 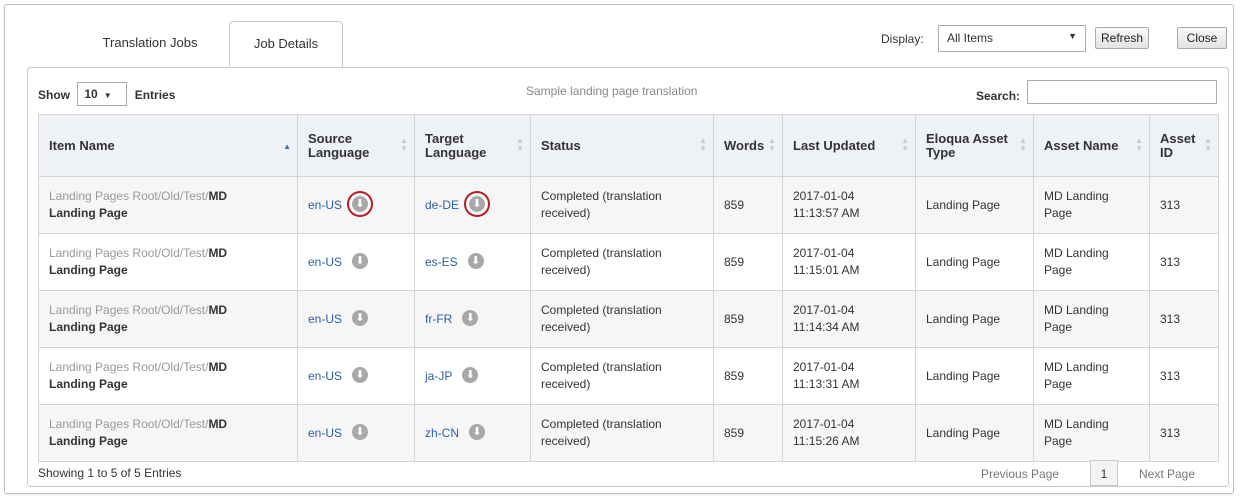 I want to click on sort-ascending-icon: ▲, so click(x=287, y=146).